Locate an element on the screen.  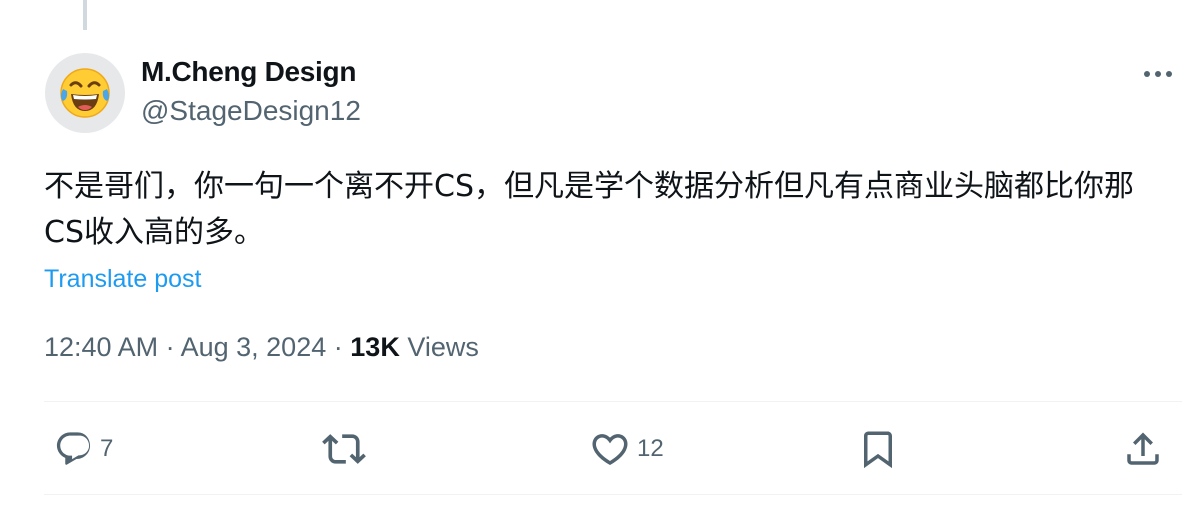
bookmark-icon is located at coordinates (878, 450).